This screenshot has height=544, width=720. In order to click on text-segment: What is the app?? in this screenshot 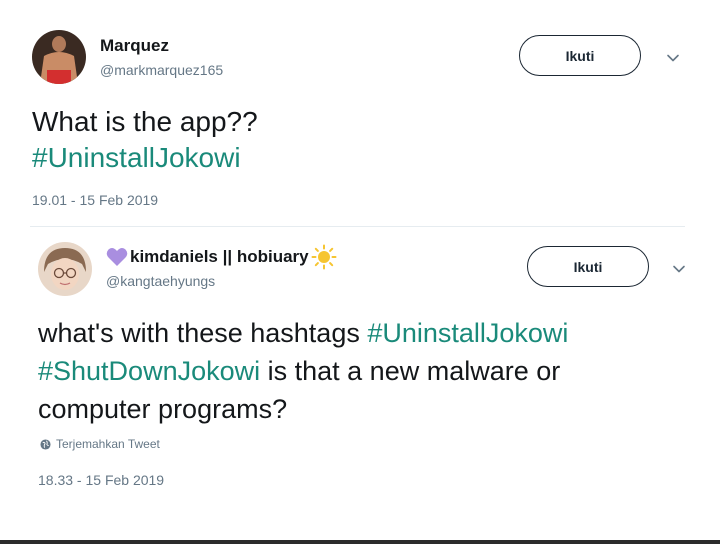, I will do `click(145, 121)`.